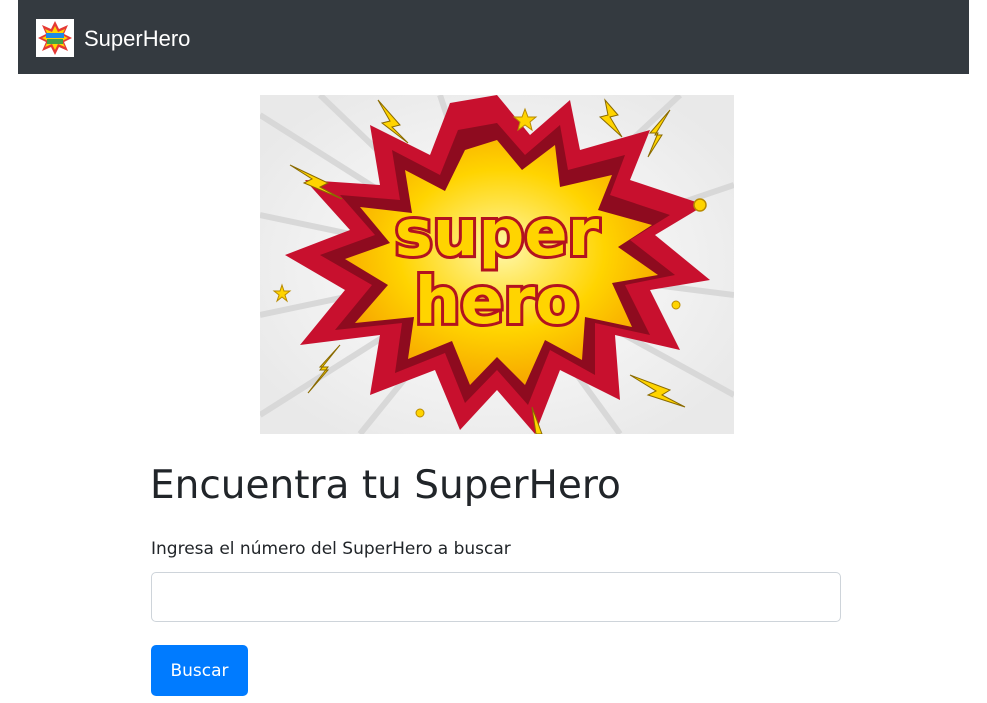  Describe the element at coordinates (331, 549) in the screenshot. I see `search-label: Ingresa el número del SuperHero a buscar` at that location.